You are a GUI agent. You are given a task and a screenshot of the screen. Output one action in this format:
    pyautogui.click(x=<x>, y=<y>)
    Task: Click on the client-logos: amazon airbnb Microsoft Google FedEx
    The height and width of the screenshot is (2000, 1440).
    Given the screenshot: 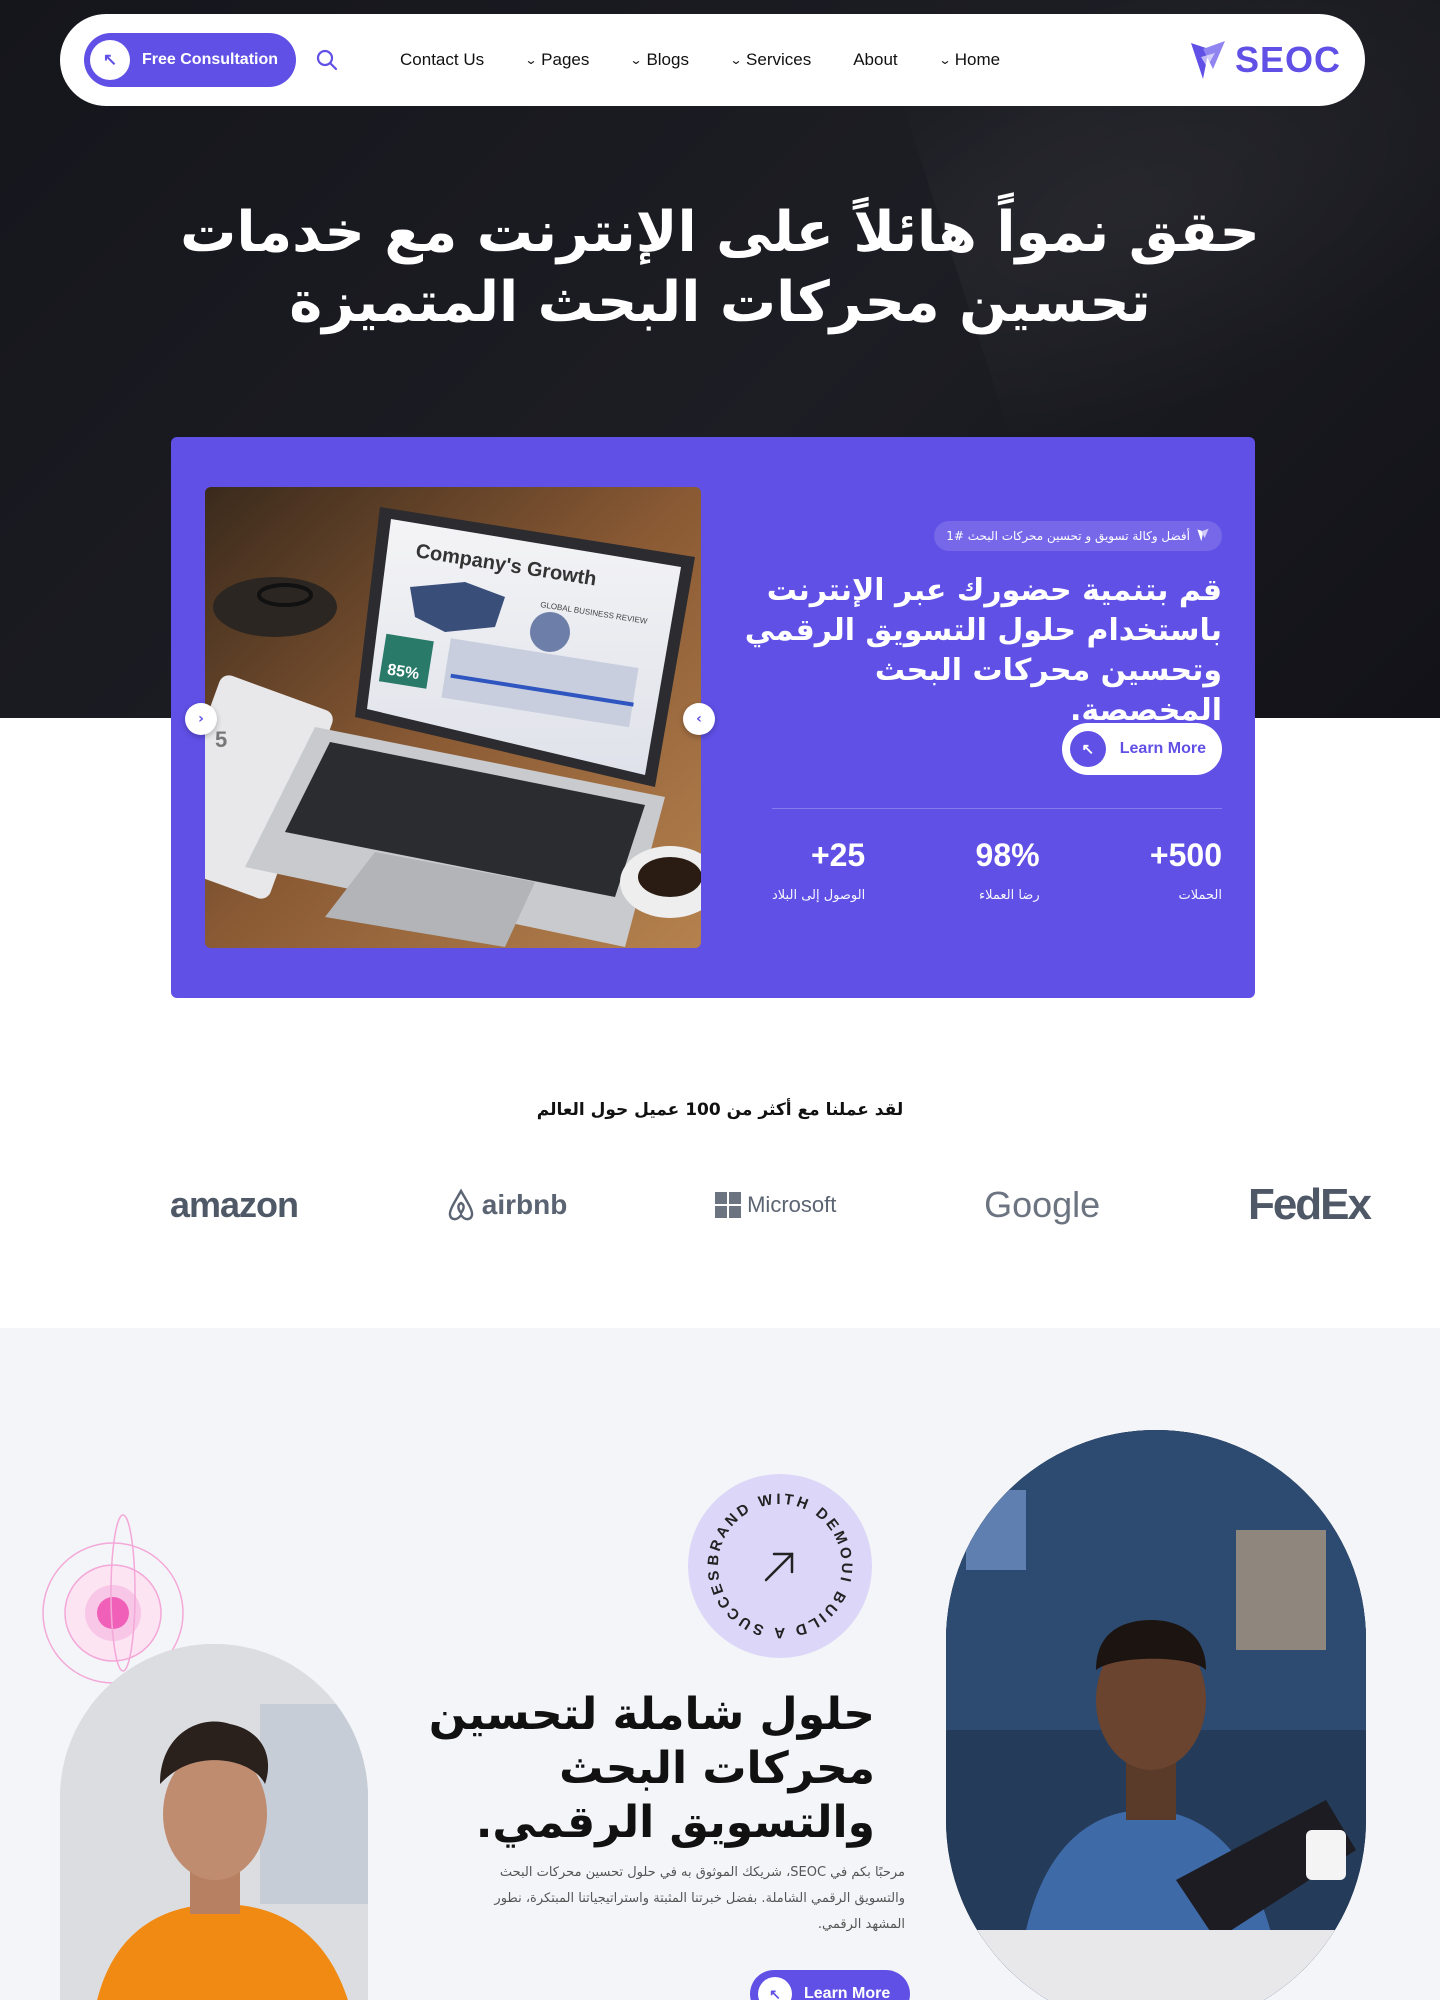 What is the action you would take?
    pyautogui.click(x=771, y=1205)
    